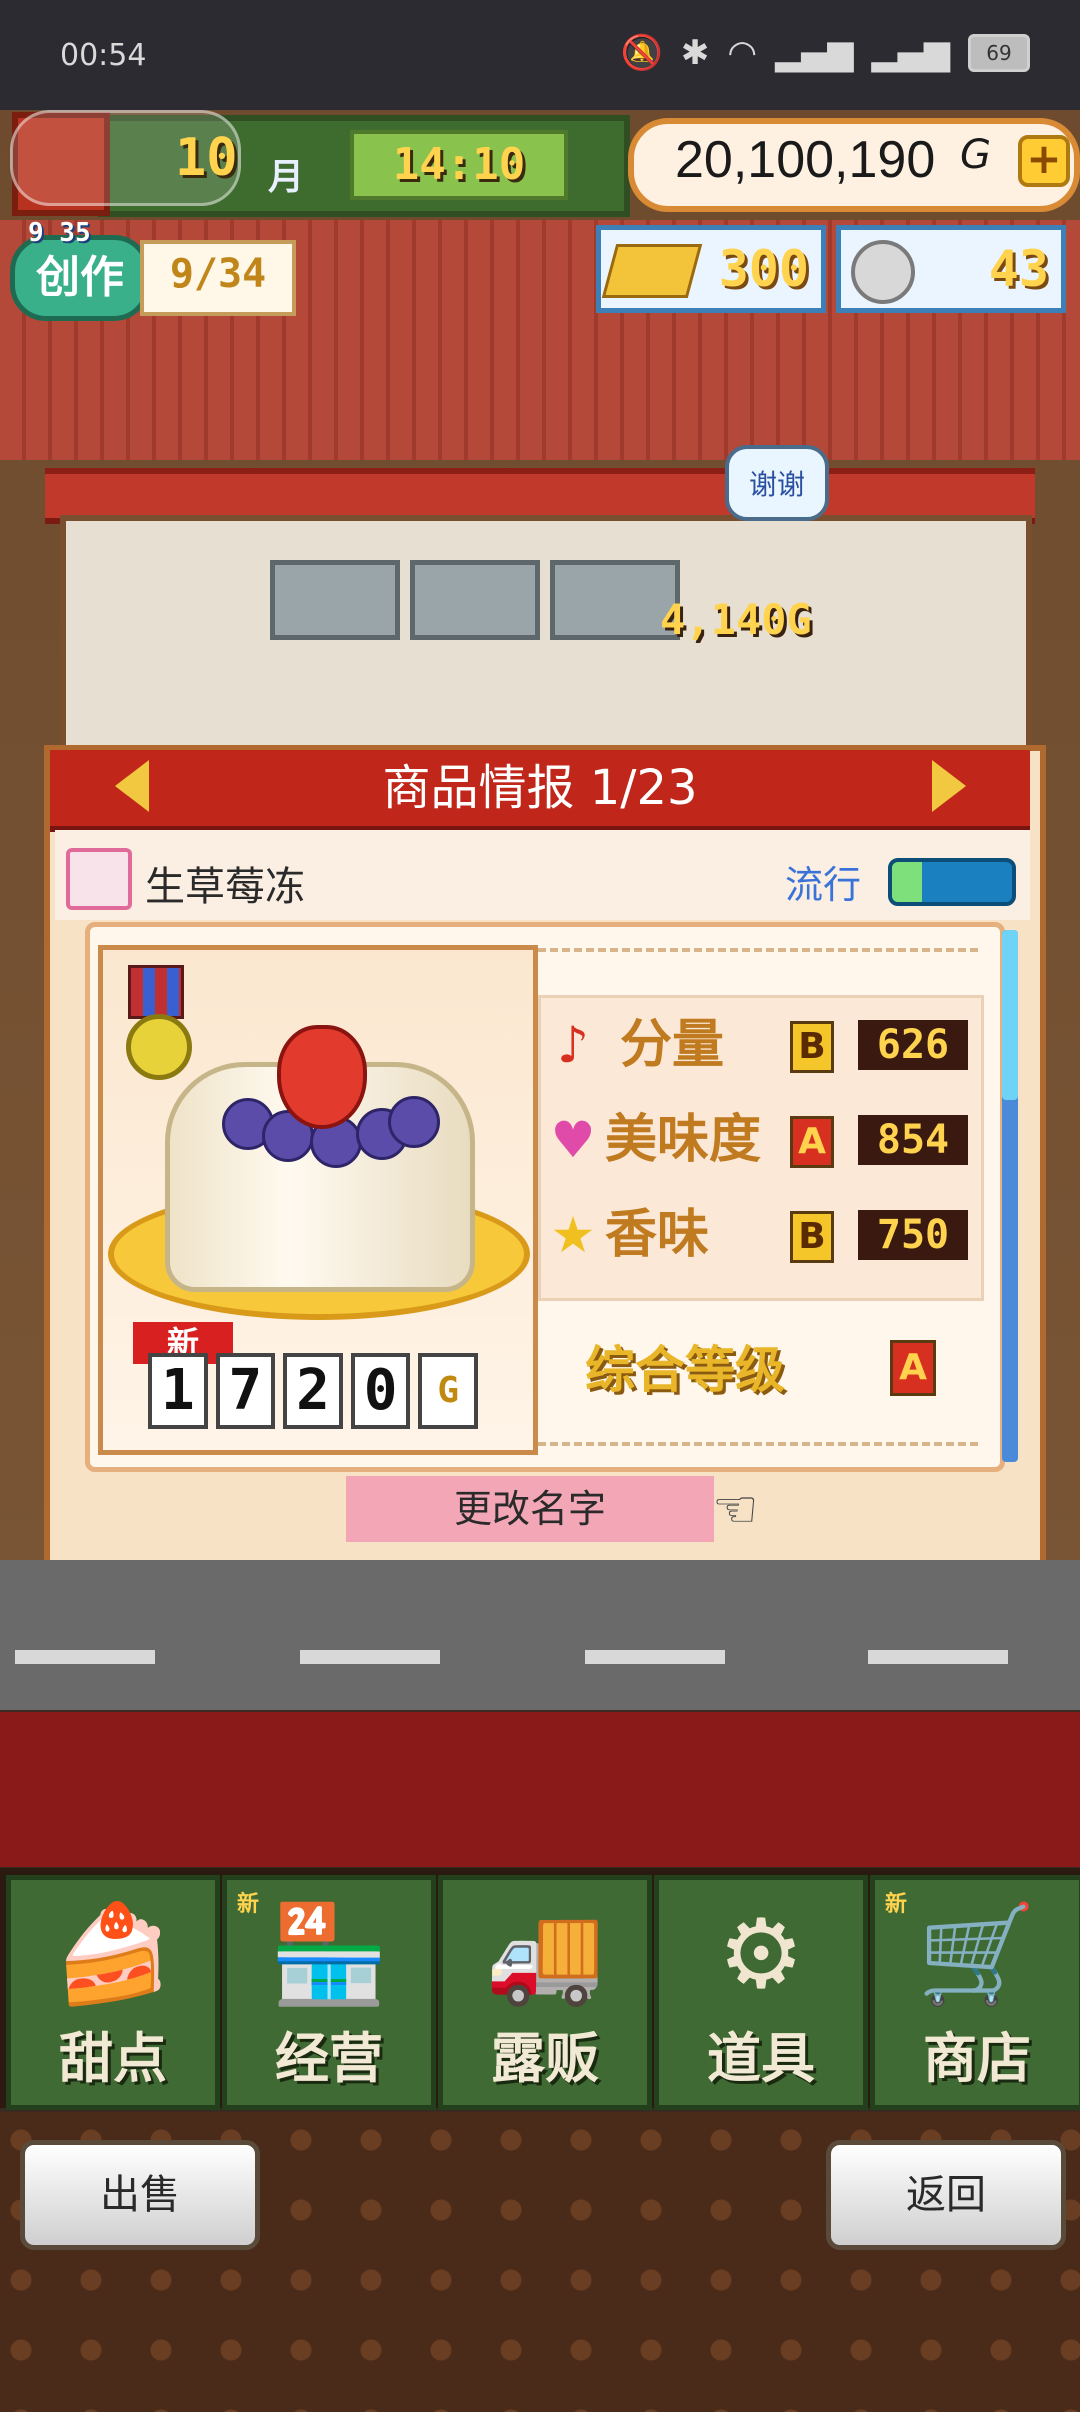 The image size is (1080, 2412). What do you see at coordinates (329, 2058) in the screenshot?
I see `nav-label: 经营` at bounding box center [329, 2058].